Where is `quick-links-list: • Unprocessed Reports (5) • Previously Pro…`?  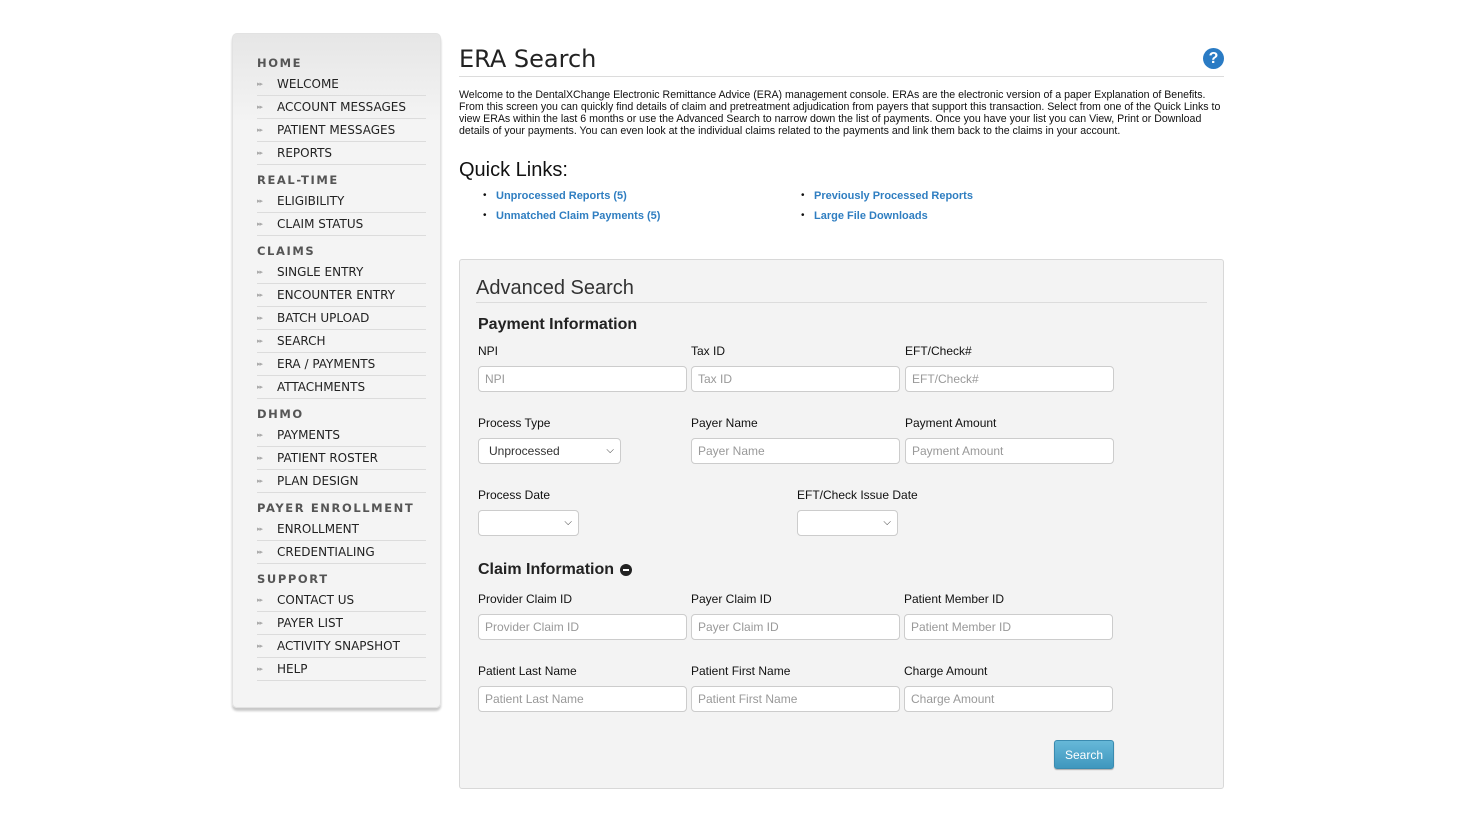 quick-links-list: • Unprocessed Reports (5) • Previously Pro… is located at coordinates (841, 205).